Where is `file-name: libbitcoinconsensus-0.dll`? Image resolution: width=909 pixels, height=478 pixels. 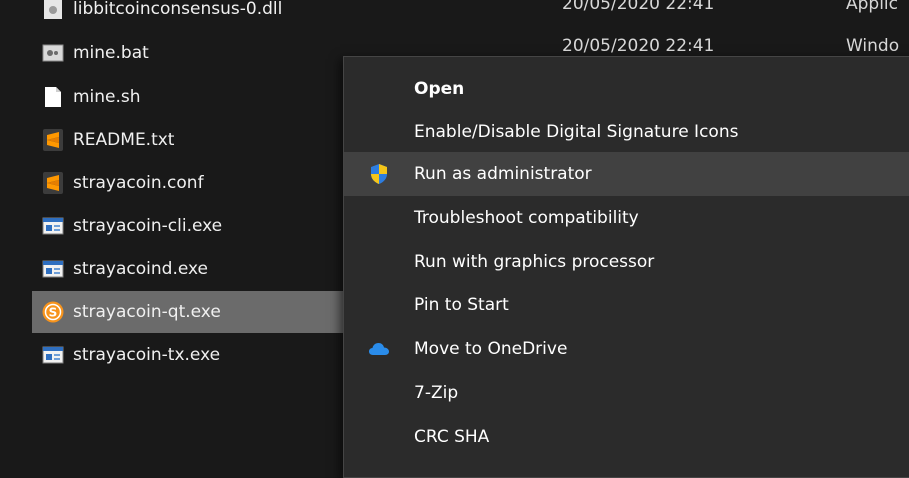
file-name: libbitcoinconsensus-0.dll is located at coordinates (178, 9).